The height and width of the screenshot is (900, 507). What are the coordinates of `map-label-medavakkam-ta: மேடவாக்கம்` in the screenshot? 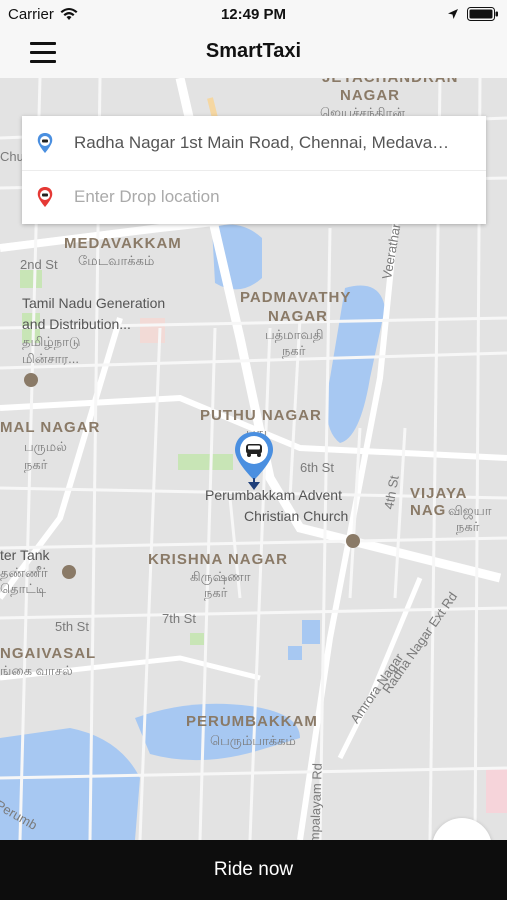 It's located at (116, 260).